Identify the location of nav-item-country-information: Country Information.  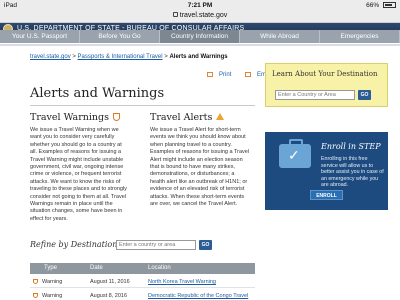
(200, 36).